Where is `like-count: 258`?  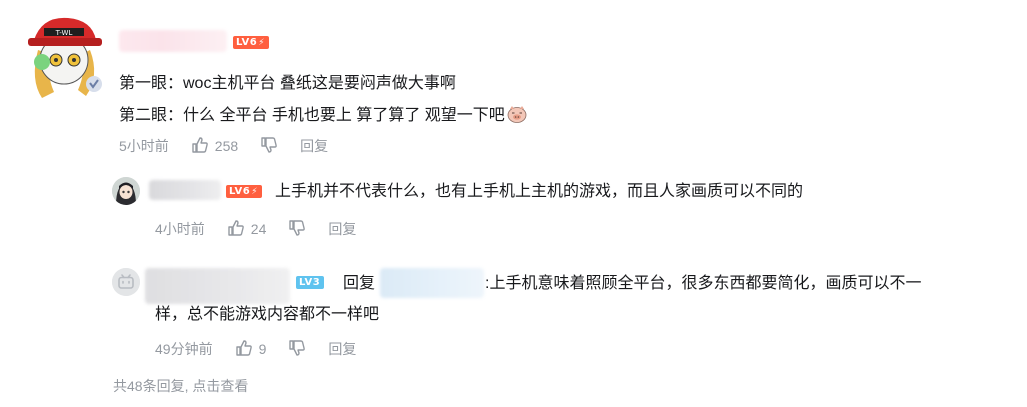
like-count: 258 is located at coordinates (226, 146).